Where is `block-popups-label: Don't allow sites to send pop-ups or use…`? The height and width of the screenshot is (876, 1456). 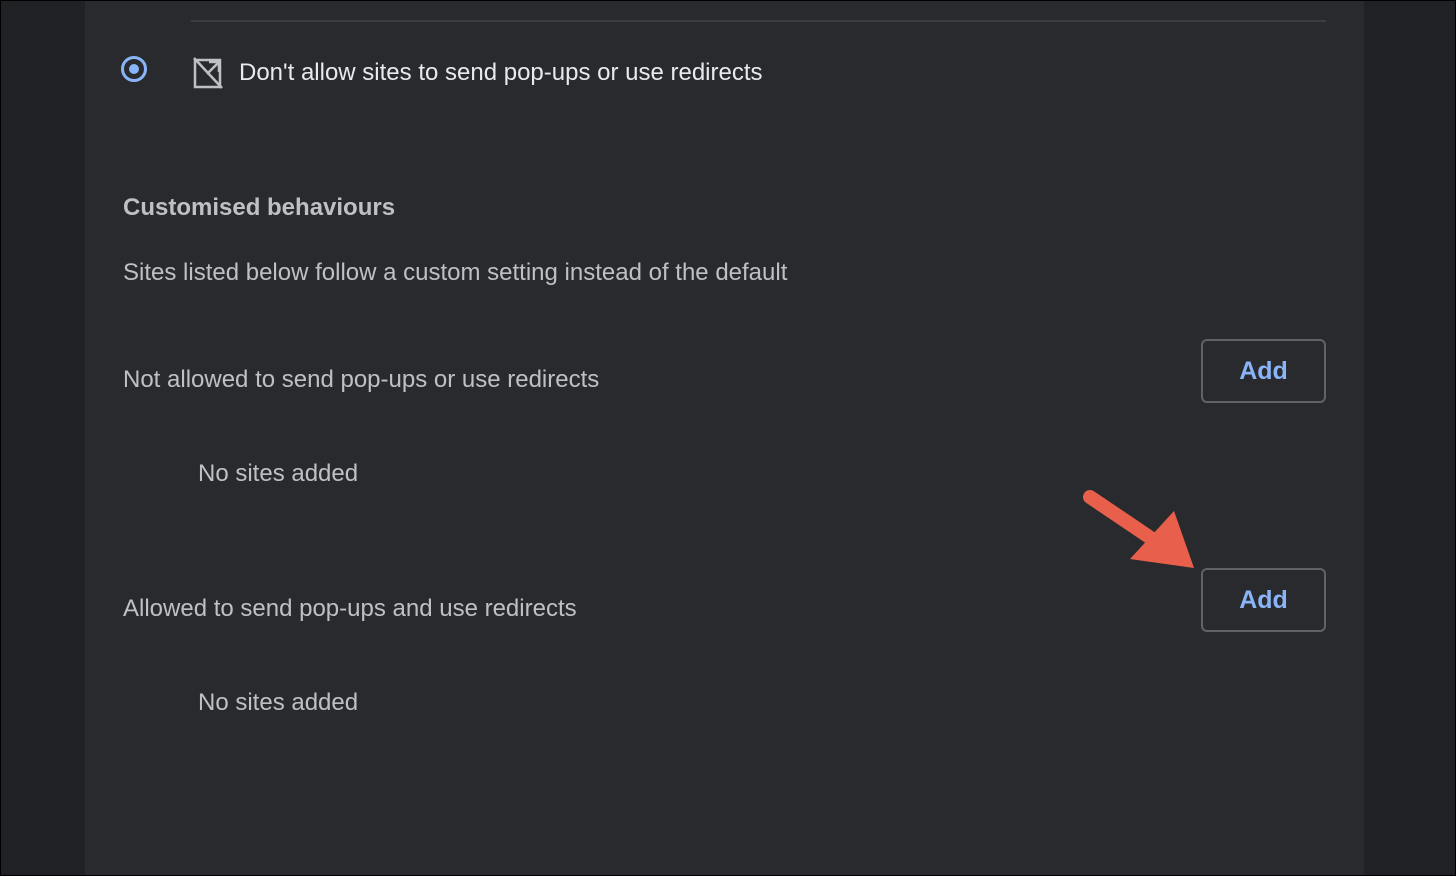 block-popups-label: Don't allow sites to send pop-ups or use… is located at coordinates (501, 72).